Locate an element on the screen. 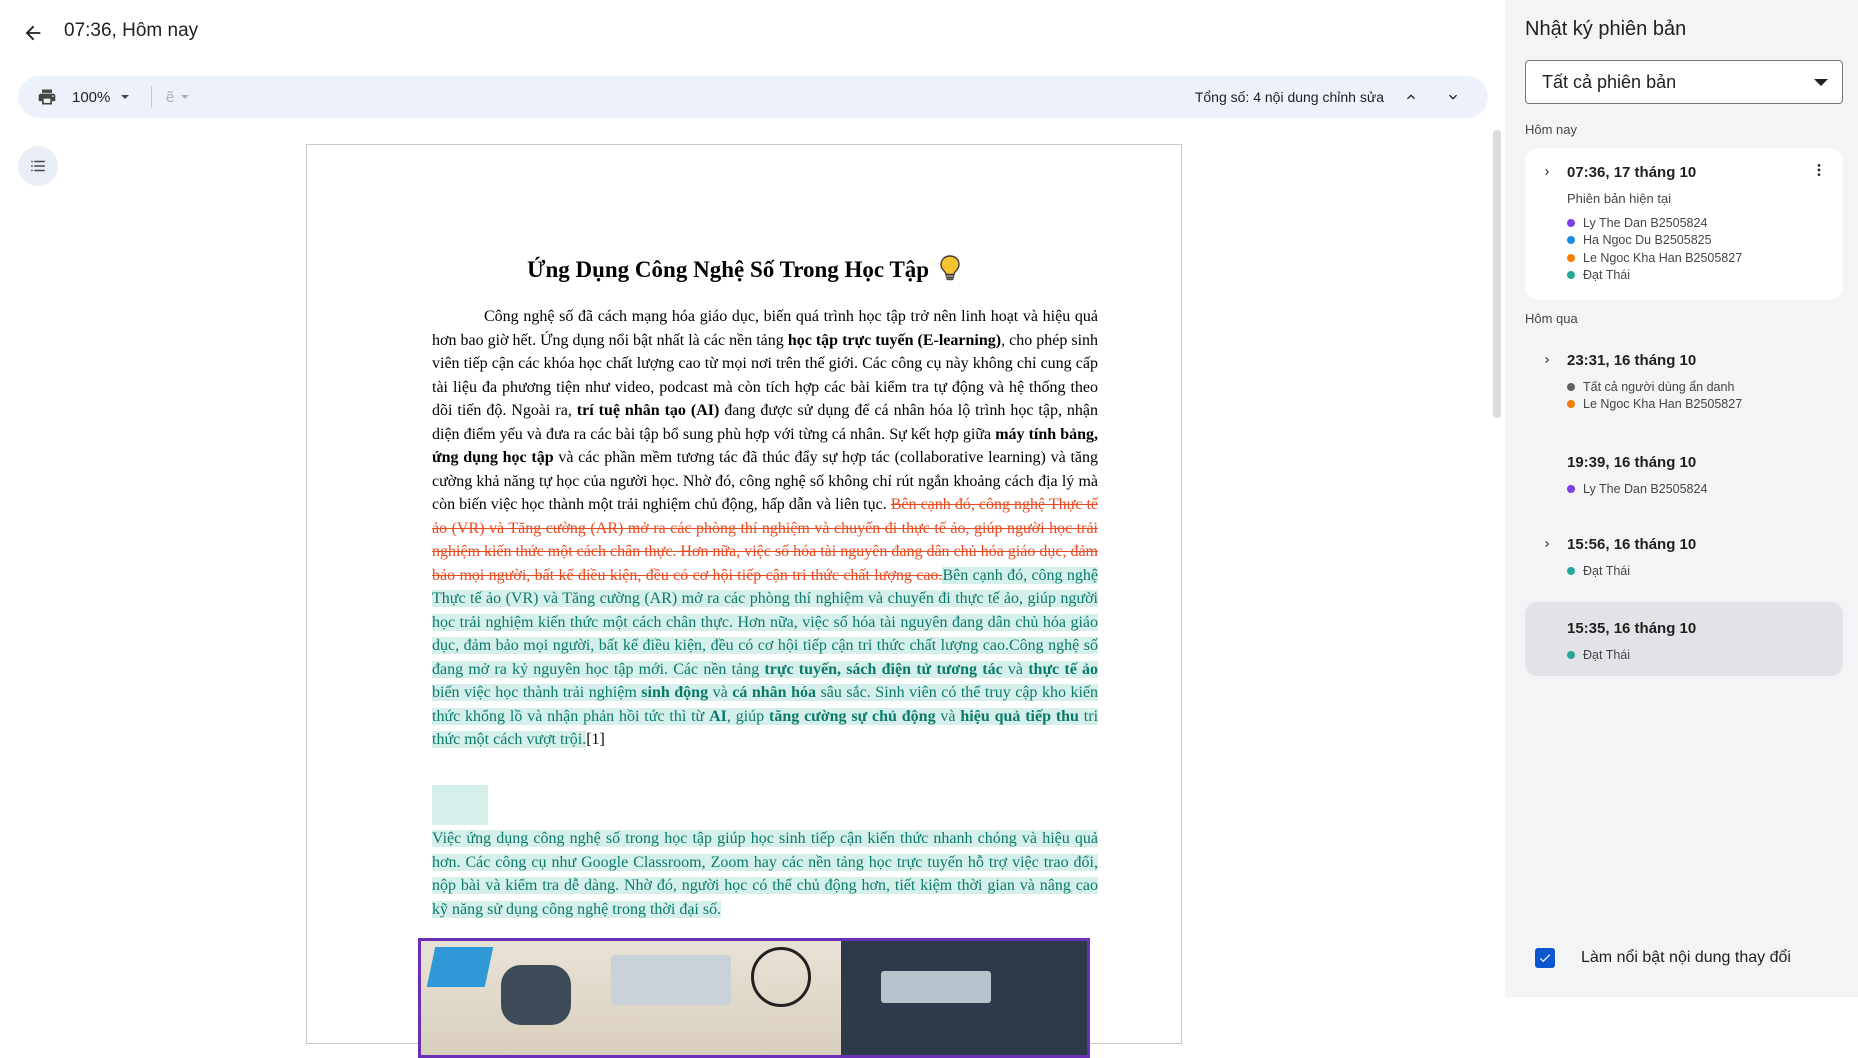 This screenshot has width=1858, height=1058. previous-edit-button is located at coordinates (1411, 97).